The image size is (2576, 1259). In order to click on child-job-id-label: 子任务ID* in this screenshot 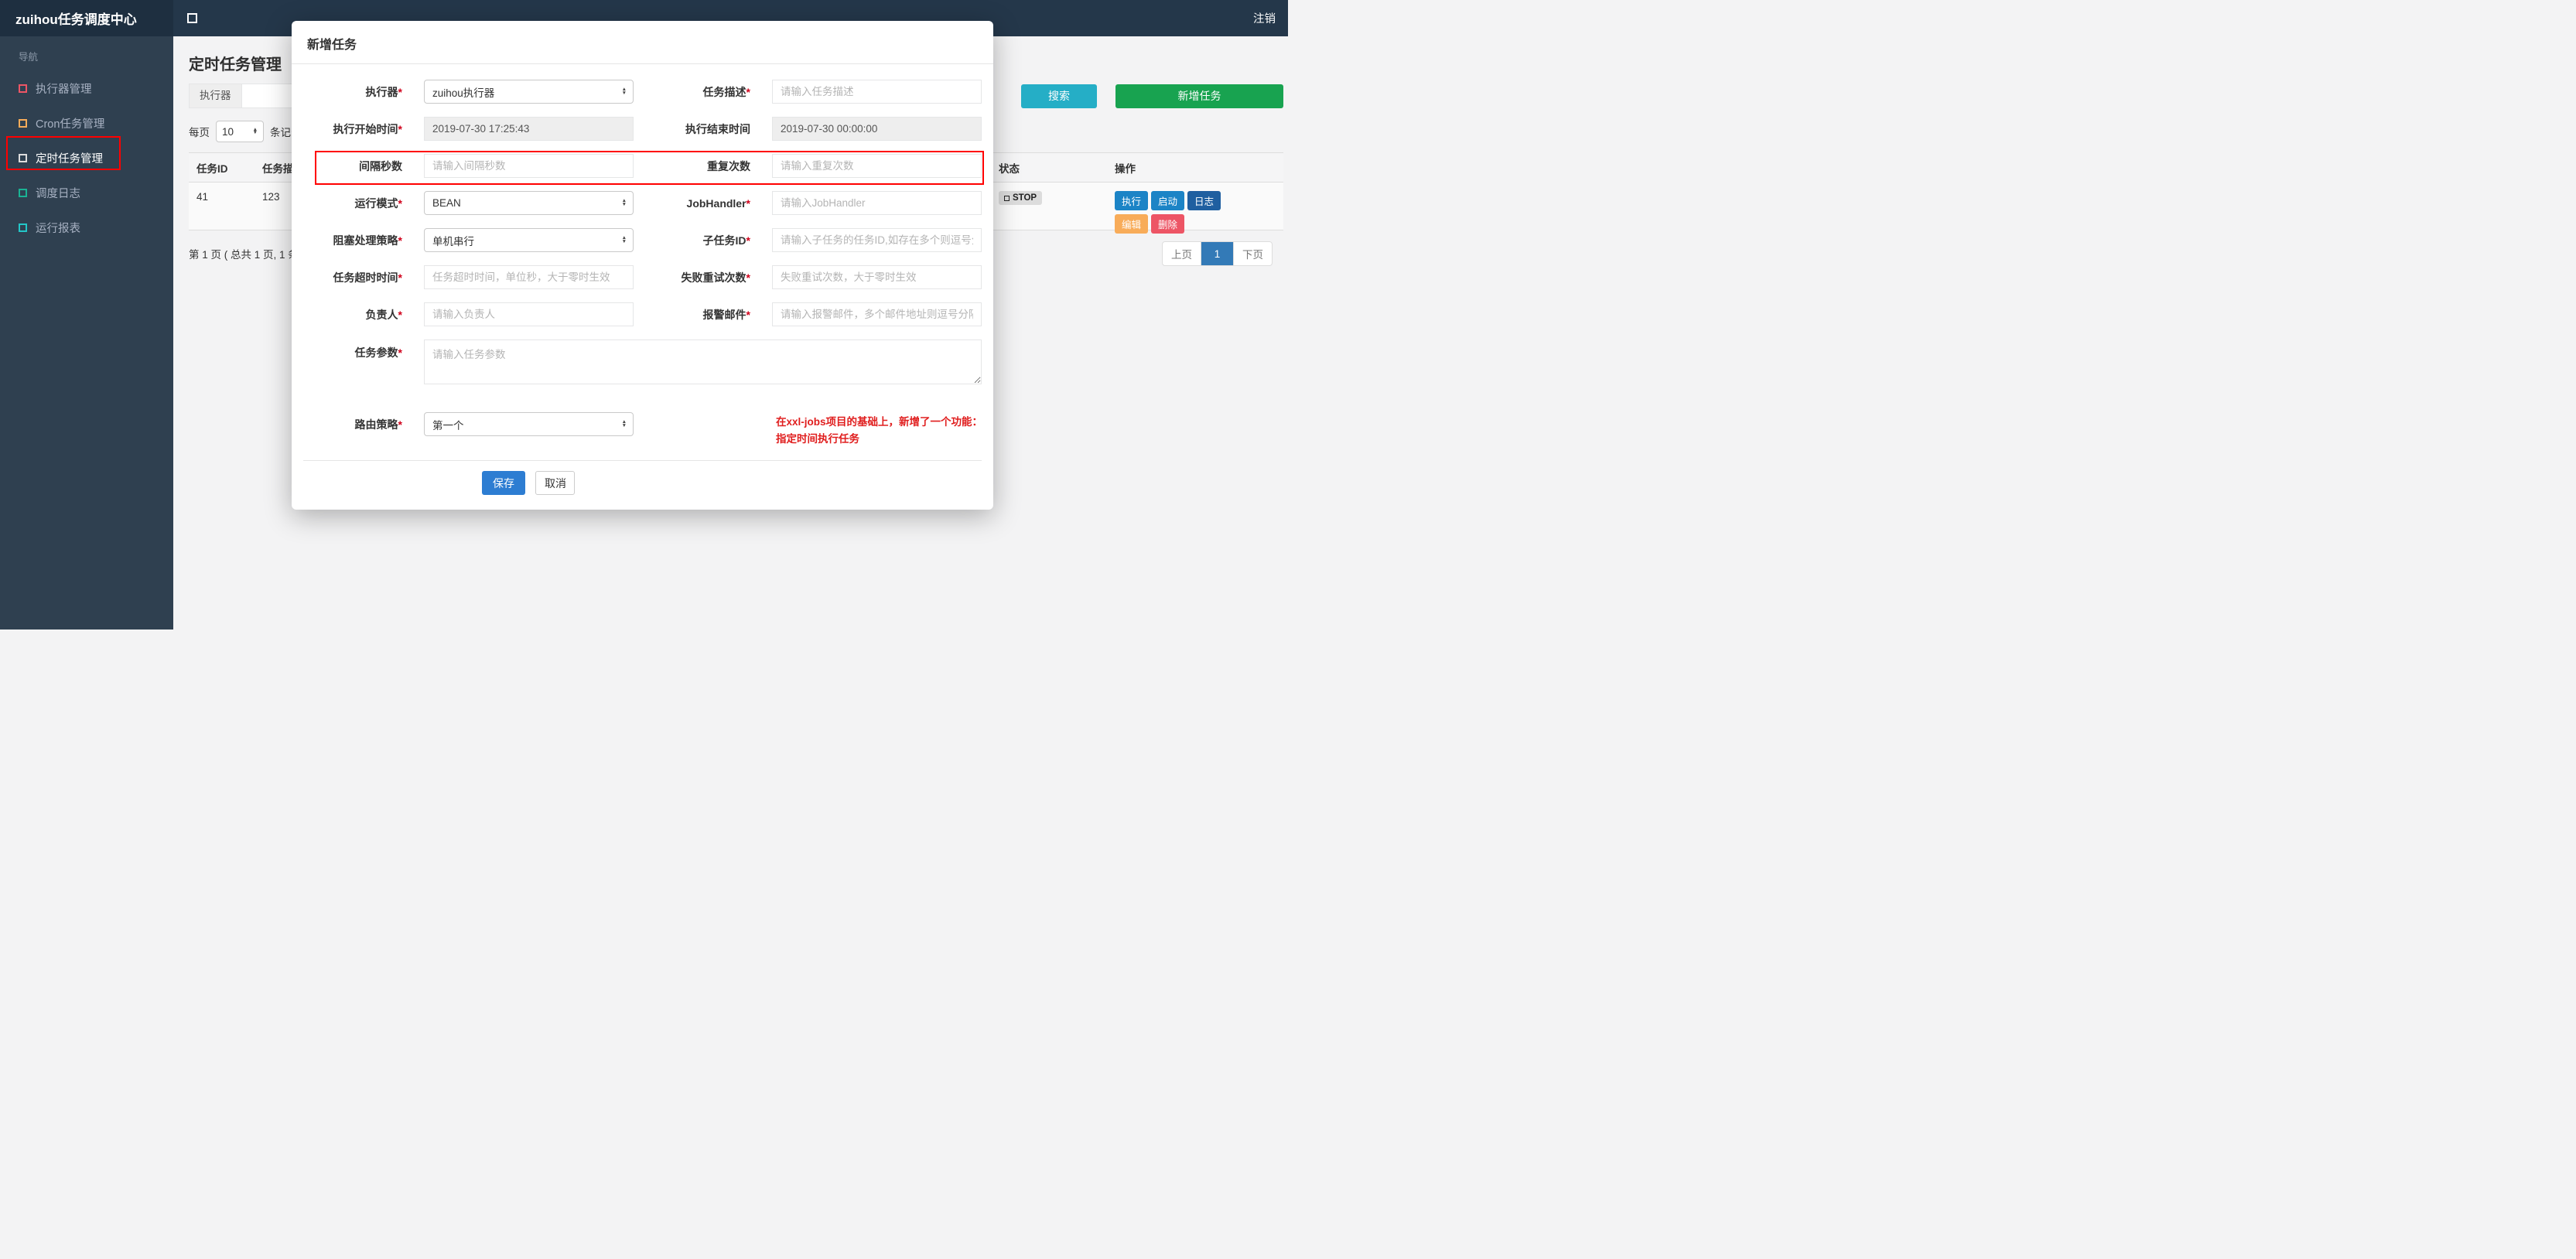, I will do `click(726, 241)`.